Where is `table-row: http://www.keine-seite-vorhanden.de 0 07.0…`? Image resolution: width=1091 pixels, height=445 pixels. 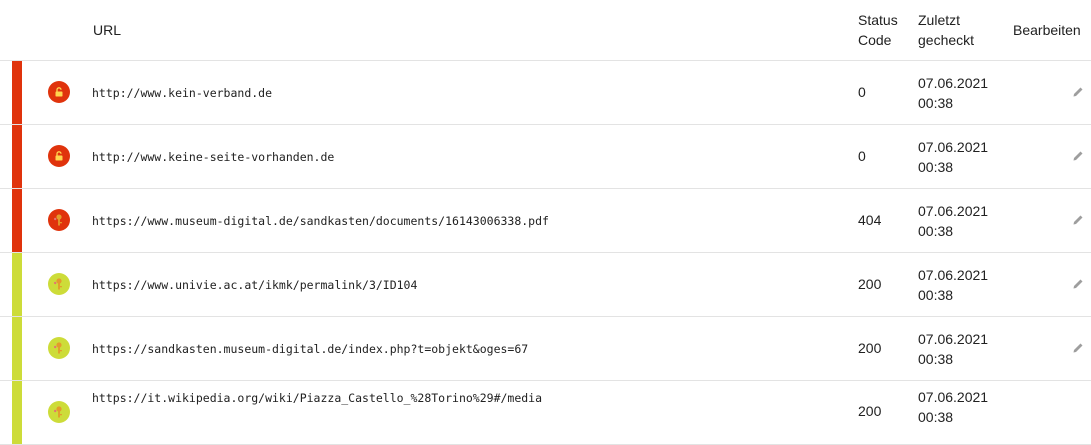 table-row: http://www.keine-seite-vorhanden.de 0 07.0… is located at coordinates (545, 157).